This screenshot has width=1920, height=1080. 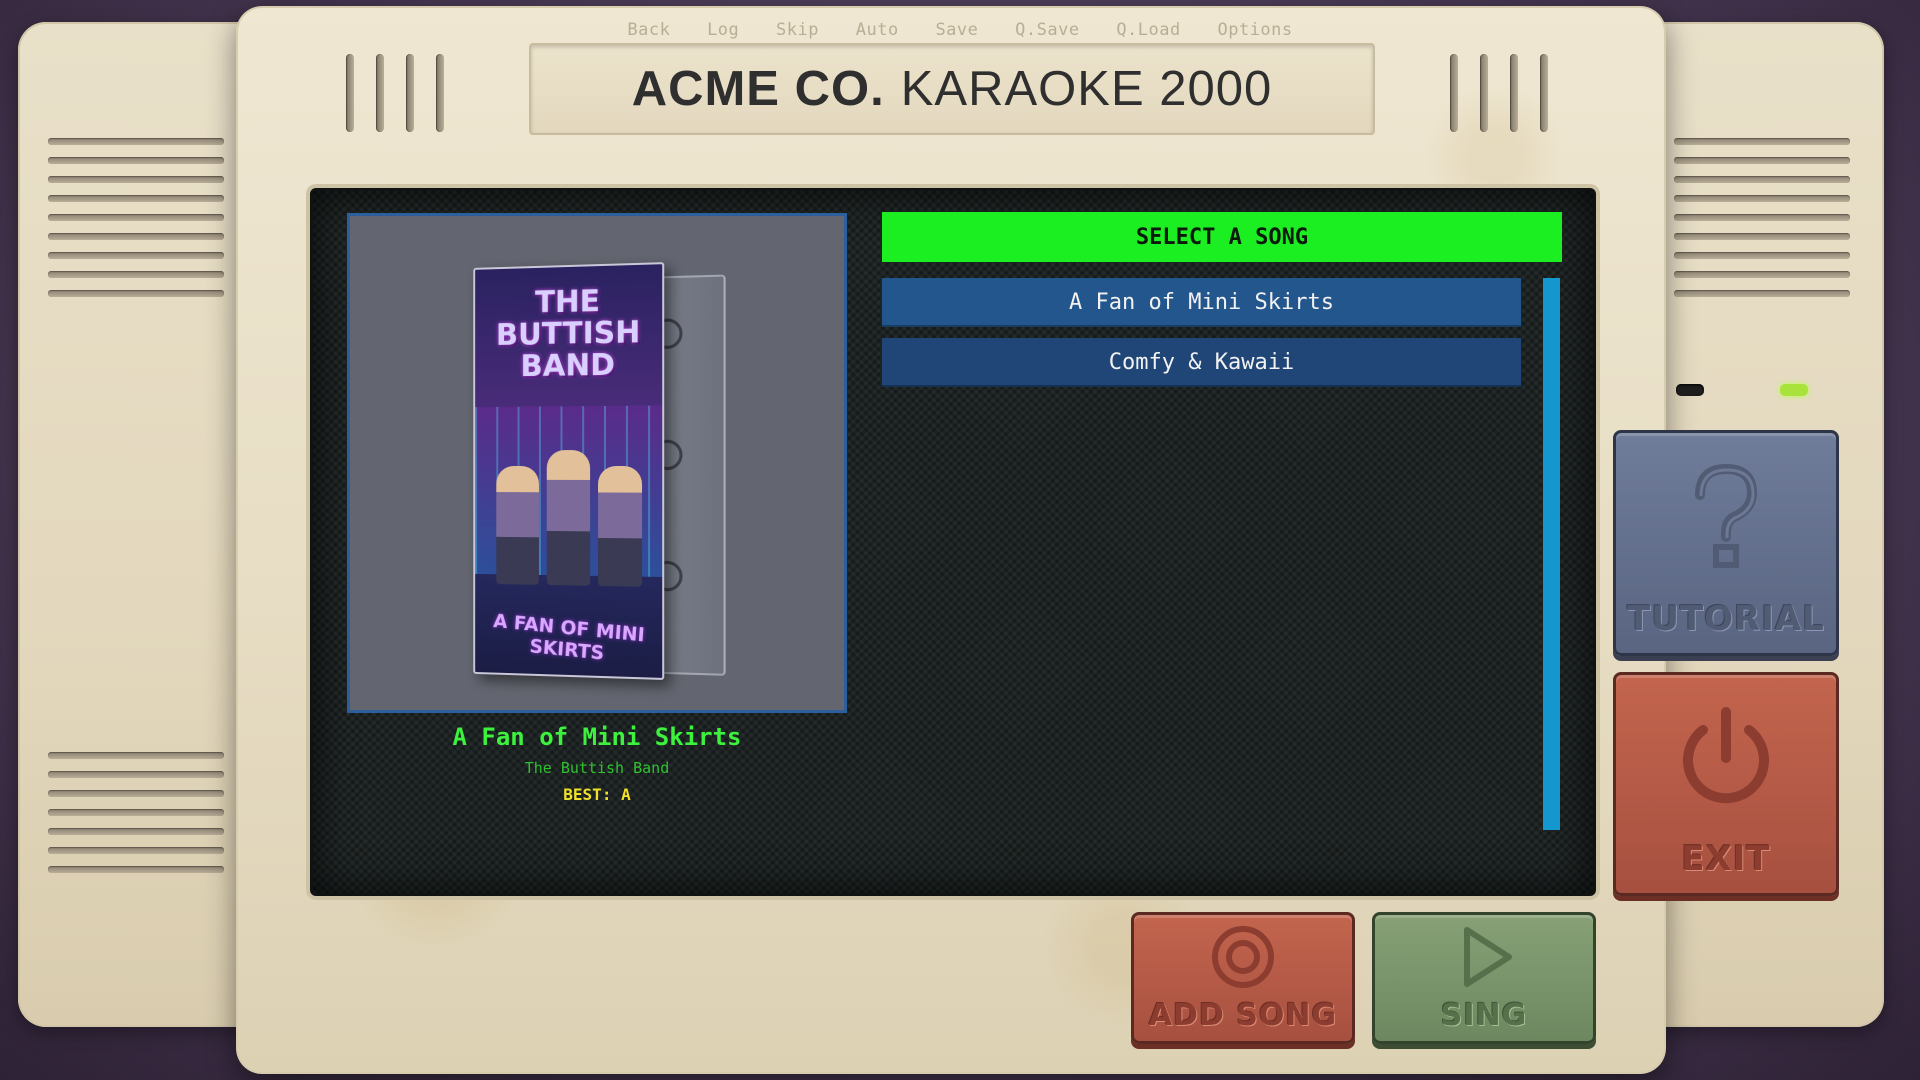 What do you see at coordinates (597, 737) in the screenshot?
I see `selected-song-title: A Fan of Mini Skirts` at bounding box center [597, 737].